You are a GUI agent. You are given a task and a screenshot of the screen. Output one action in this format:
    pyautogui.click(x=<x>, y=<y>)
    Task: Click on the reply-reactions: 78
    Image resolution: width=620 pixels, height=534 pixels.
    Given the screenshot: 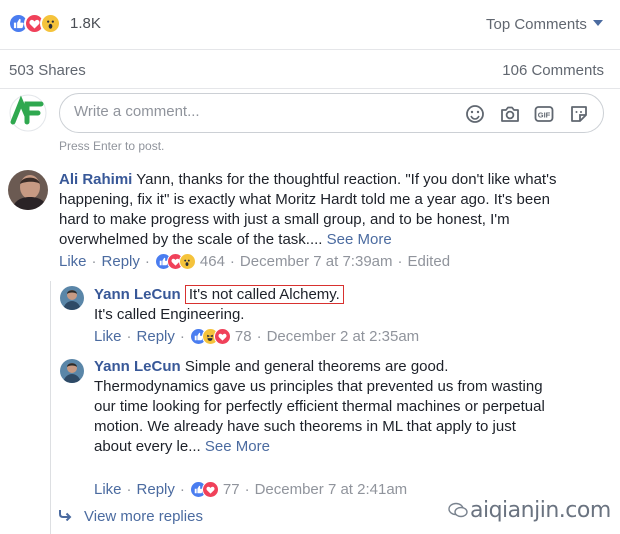 What is the action you would take?
    pyautogui.click(x=220, y=336)
    